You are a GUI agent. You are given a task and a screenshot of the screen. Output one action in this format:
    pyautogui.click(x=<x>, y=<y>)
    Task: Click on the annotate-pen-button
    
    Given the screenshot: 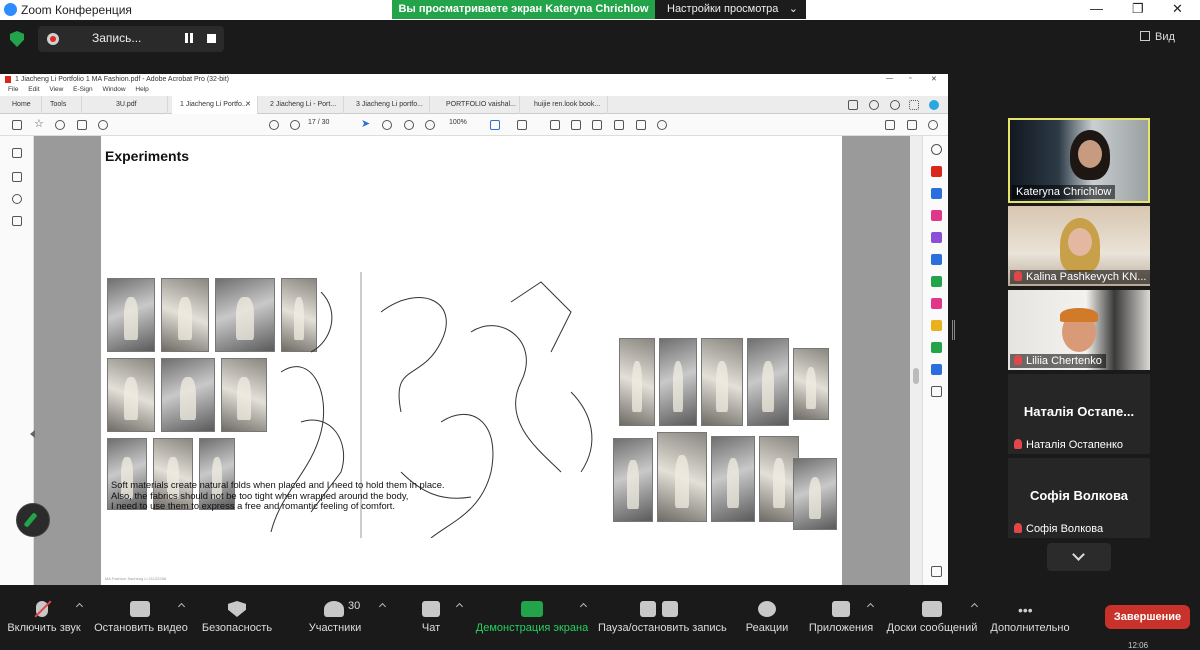 What is the action you would take?
    pyautogui.click(x=33, y=520)
    